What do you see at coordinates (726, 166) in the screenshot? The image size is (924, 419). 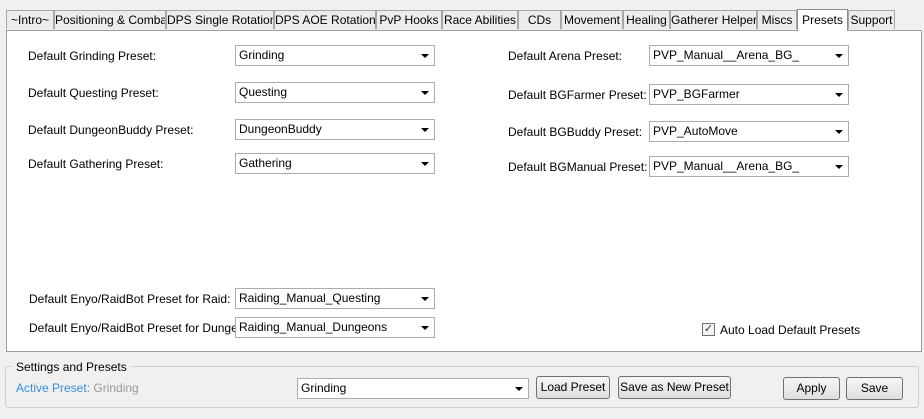 I see `bgmanual-preset-value: PVP_Manual__Arena_BG_` at bounding box center [726, 166].